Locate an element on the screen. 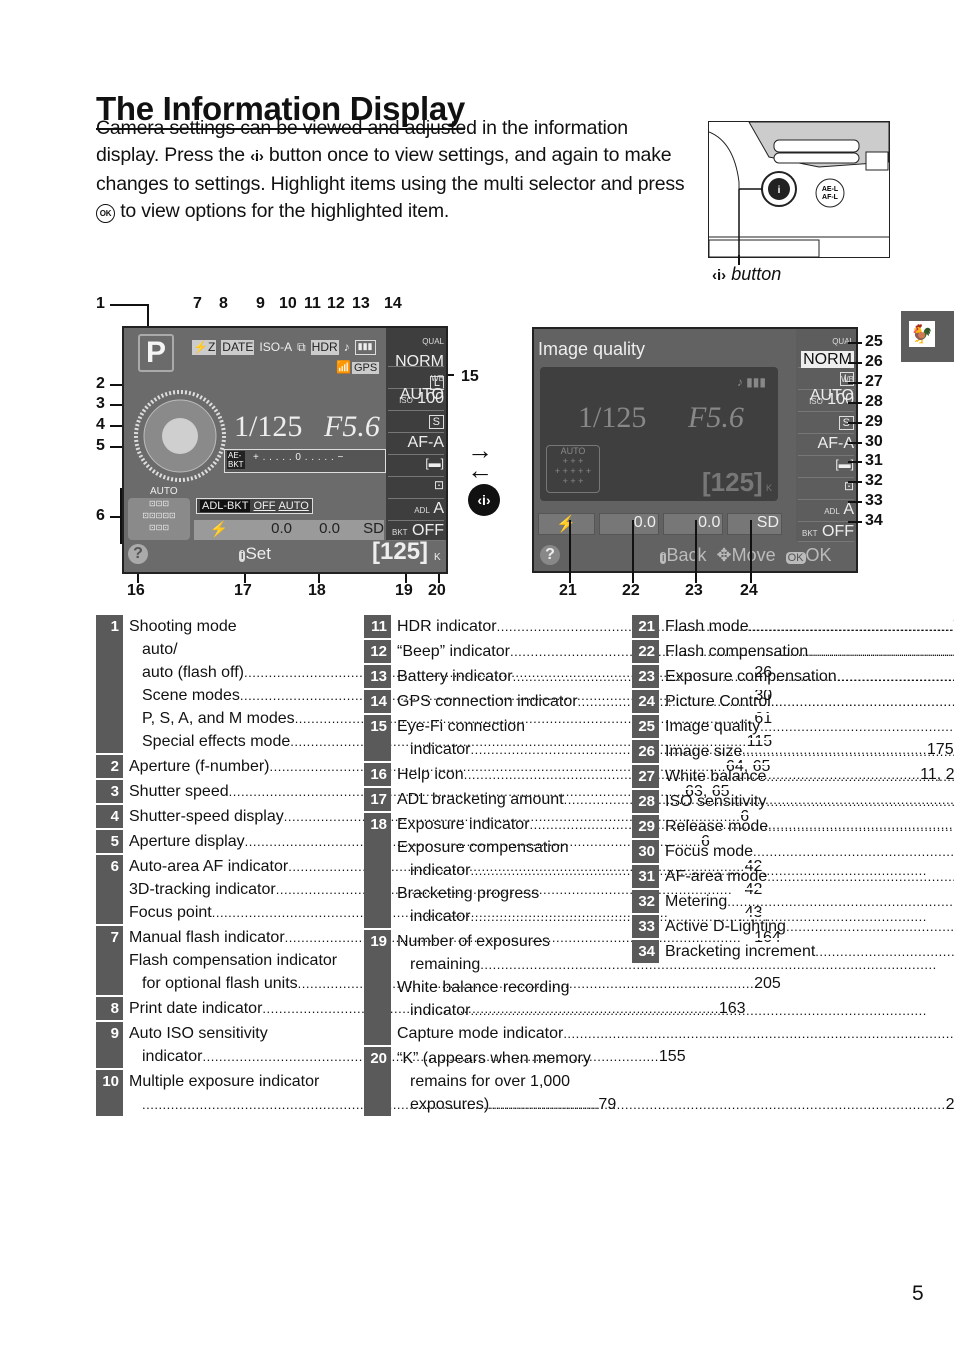 The image size is (954, 1352). index-number: 17 is located at coordinates (377, 799).